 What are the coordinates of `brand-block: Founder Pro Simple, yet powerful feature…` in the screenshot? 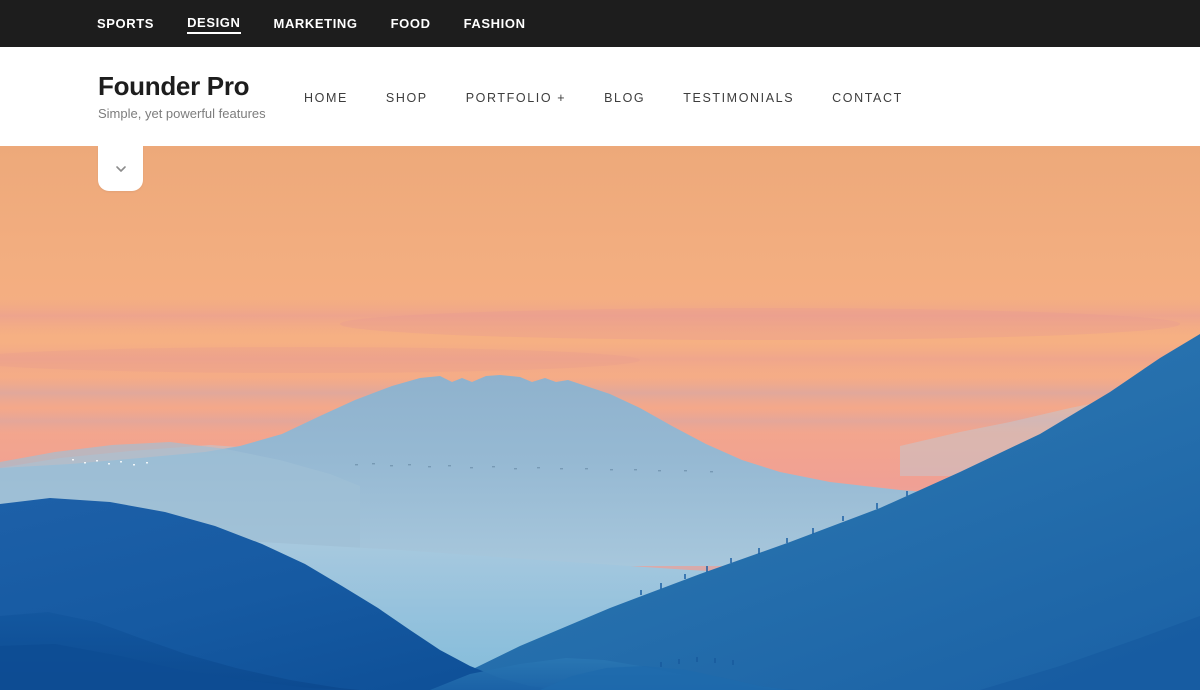 It's located at (201, 96).